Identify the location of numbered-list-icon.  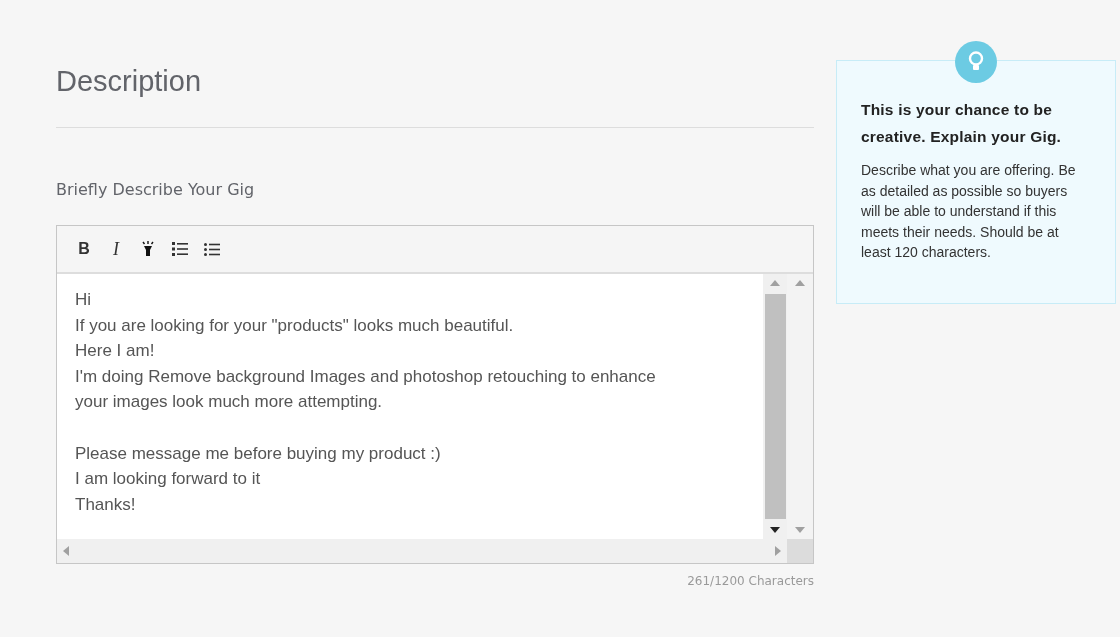
(180, 249).